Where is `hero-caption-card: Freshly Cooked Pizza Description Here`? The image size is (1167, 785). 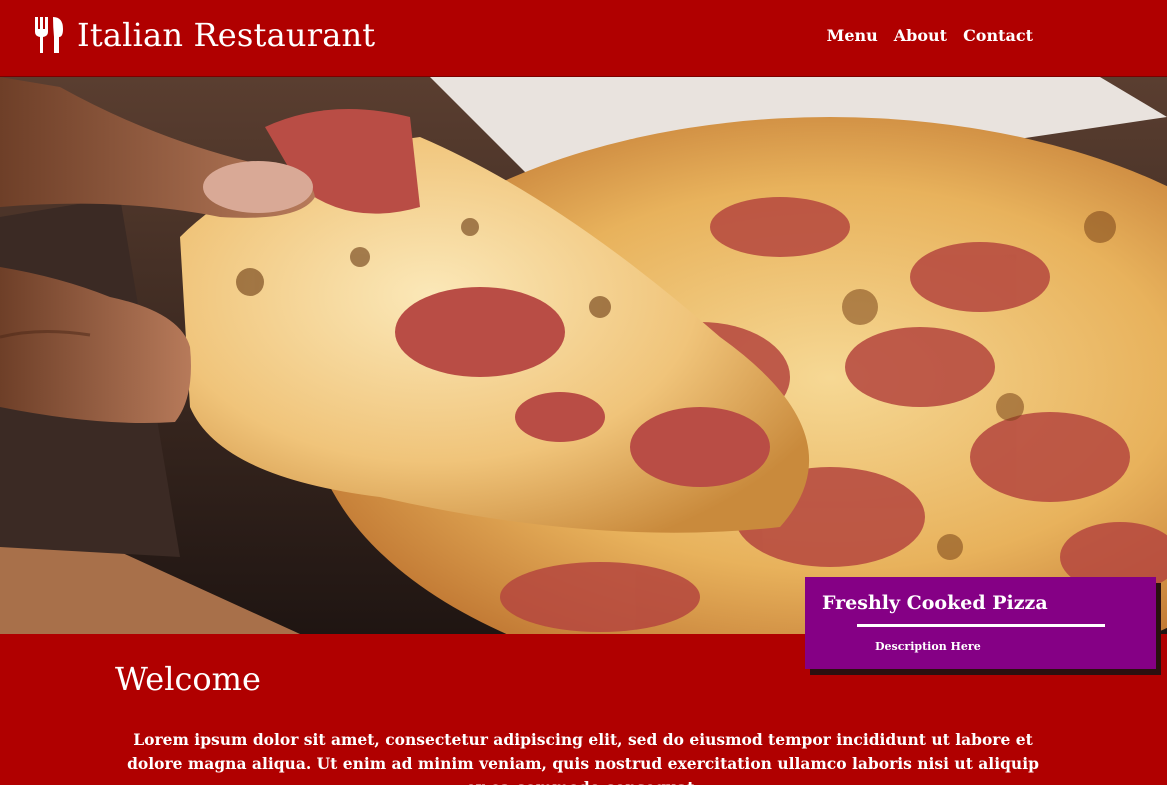
hero-caption-card: Freshly Cooked Pizza Description Here is located at coordinates (980, 623).